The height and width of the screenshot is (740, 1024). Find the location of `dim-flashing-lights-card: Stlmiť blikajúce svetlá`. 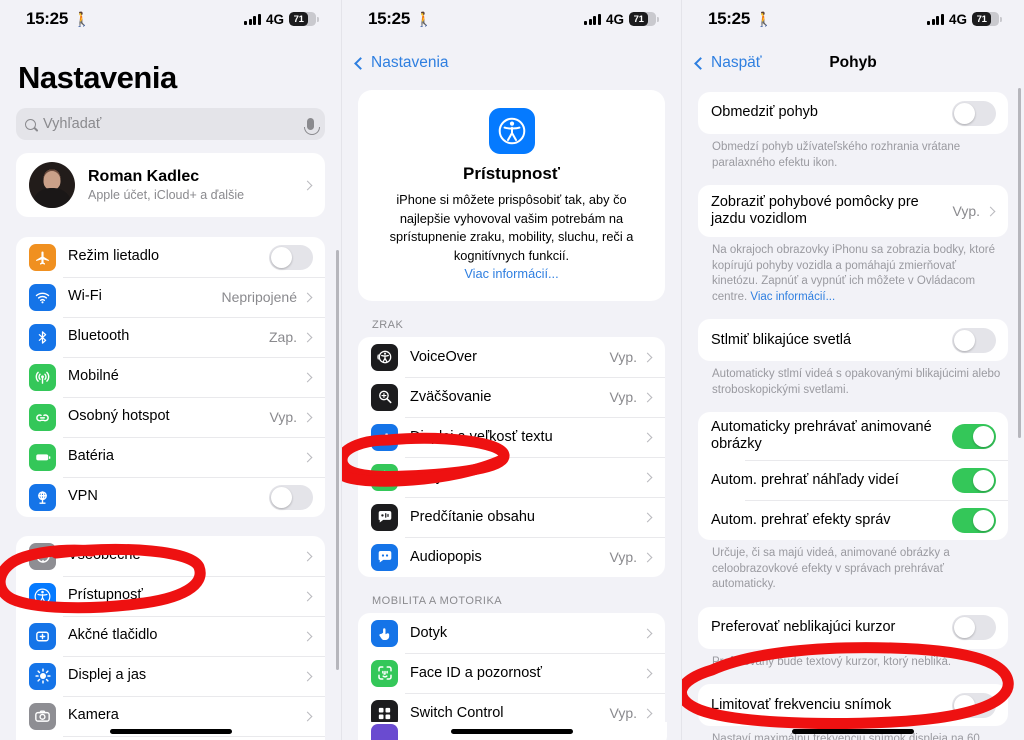

dim-flashing-lights-card: Stlmiť blikajúce svetlá is located at coordinates (853, 340).